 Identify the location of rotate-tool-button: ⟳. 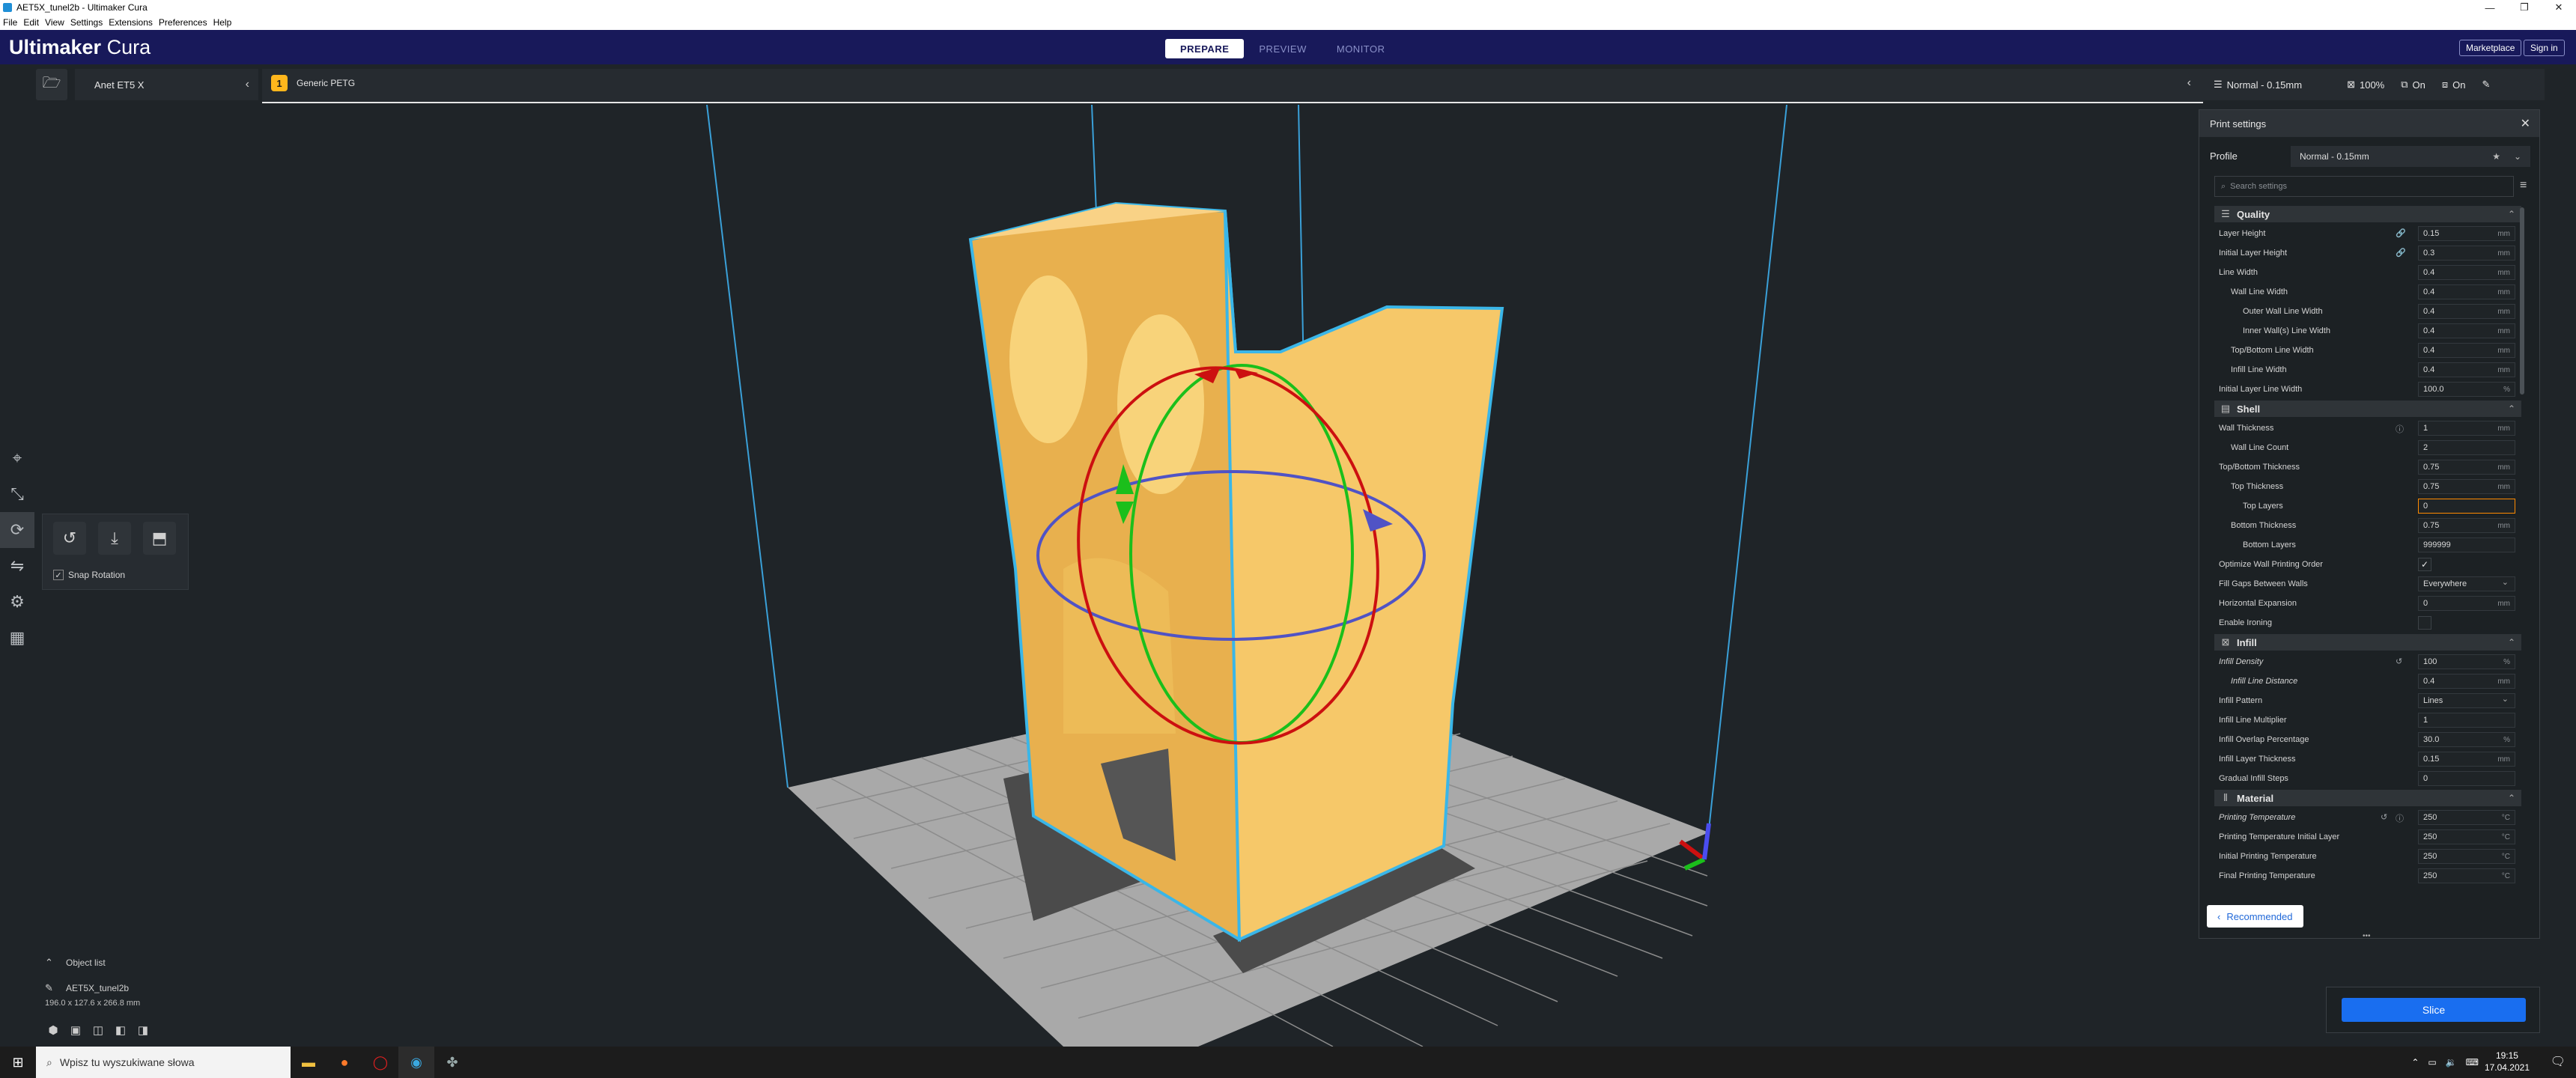
(17, 530).